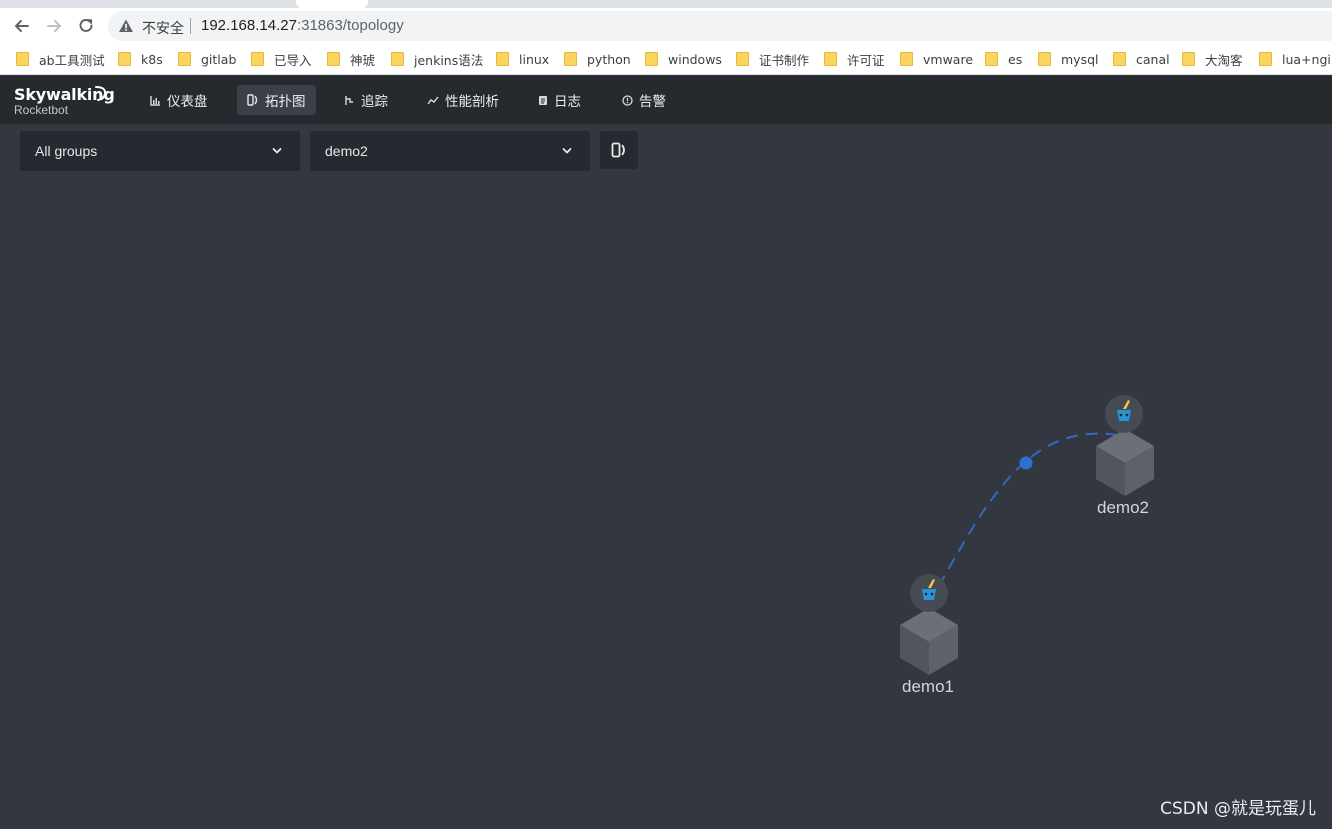  I want to click on bookmark-label: gitlab, so click(219, 59).